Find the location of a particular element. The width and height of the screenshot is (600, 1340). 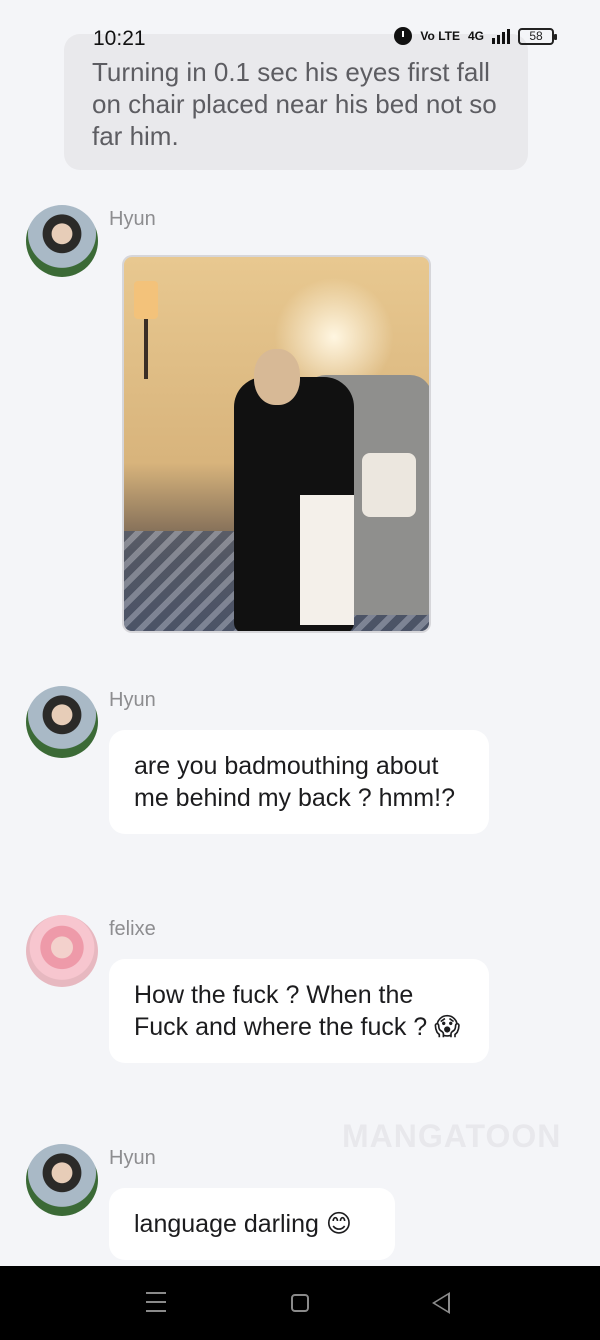

system-nav-bar is located at coordinates (300, 1303).